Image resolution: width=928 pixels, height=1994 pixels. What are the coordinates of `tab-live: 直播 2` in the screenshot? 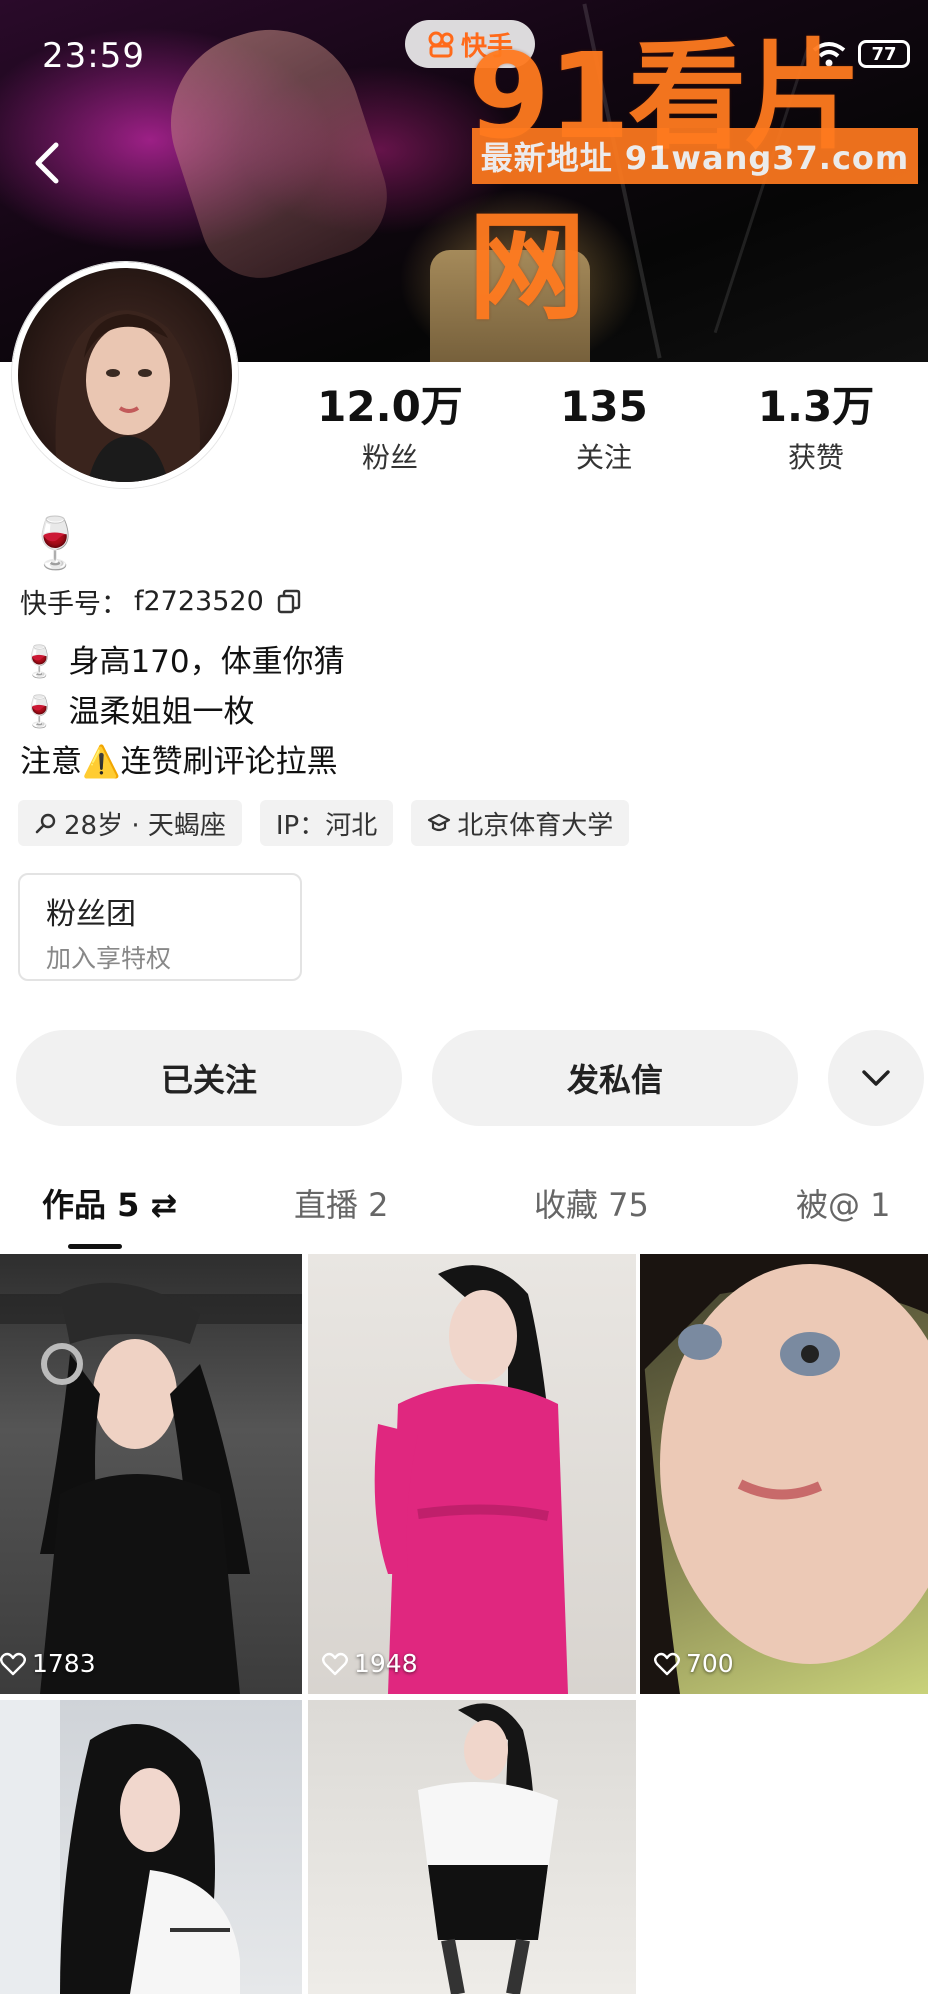 It's located at (341, 1203).